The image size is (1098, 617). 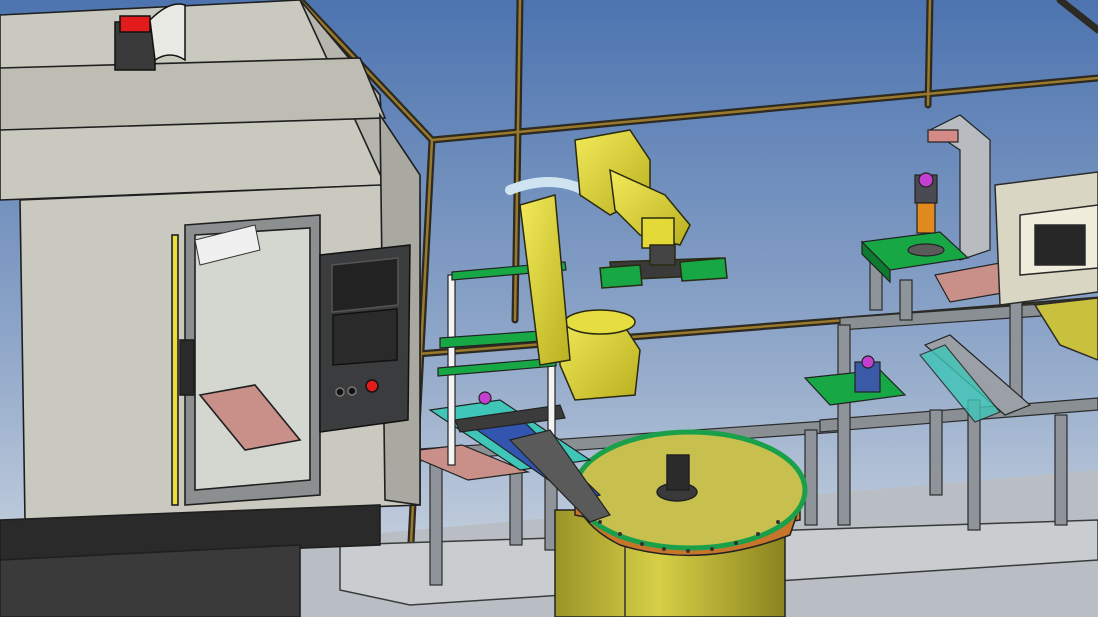 What do you see at coordinates (681, 523) in the screenshot?
I see `rotary-feeder-table` at bounding box center [681, 523].